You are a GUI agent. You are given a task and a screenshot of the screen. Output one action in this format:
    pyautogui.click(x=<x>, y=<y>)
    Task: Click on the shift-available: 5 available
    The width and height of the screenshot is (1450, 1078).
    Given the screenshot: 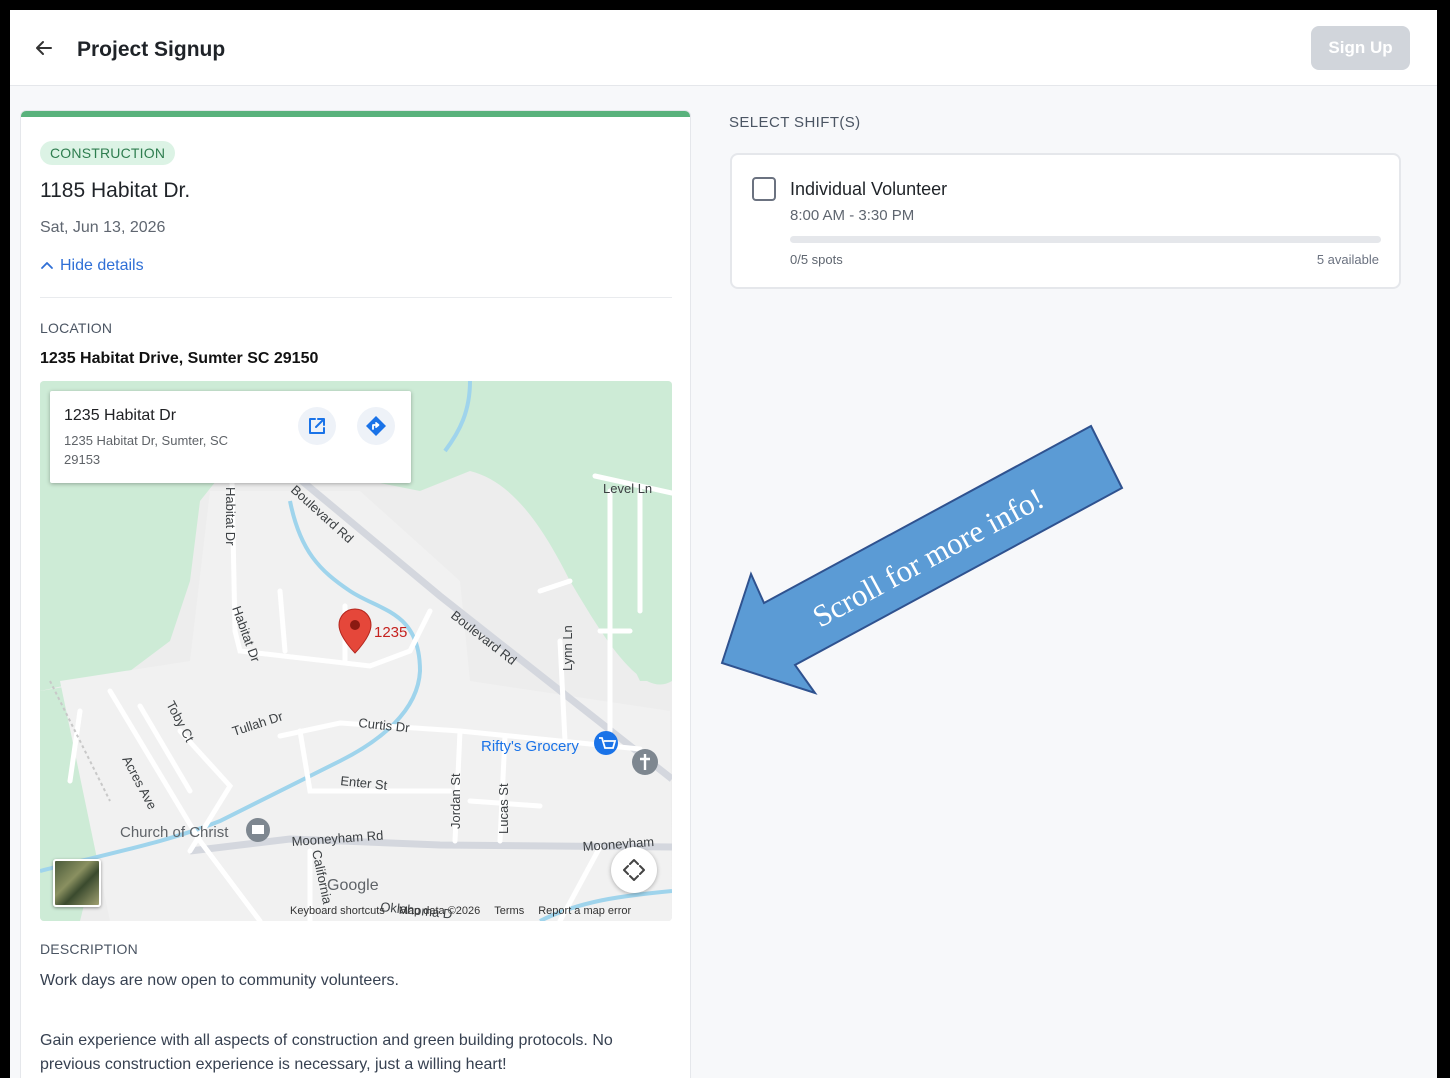 What is the action you would take?
    pyautogui.click(x=1347, y=259)
    